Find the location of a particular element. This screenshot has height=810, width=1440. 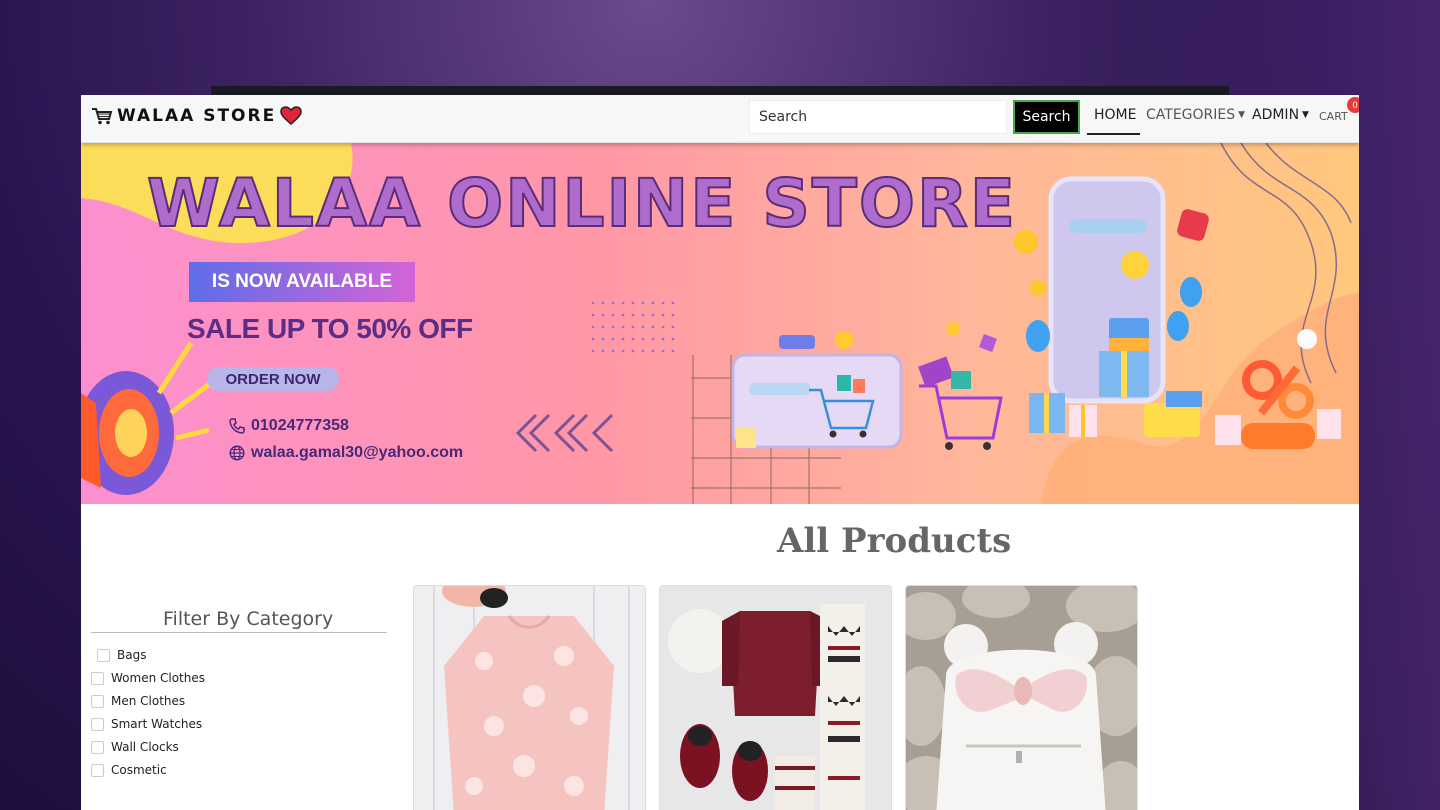

banner-sale-text: SALE UP TO 50% OFF is located at coordinates (330, 328).